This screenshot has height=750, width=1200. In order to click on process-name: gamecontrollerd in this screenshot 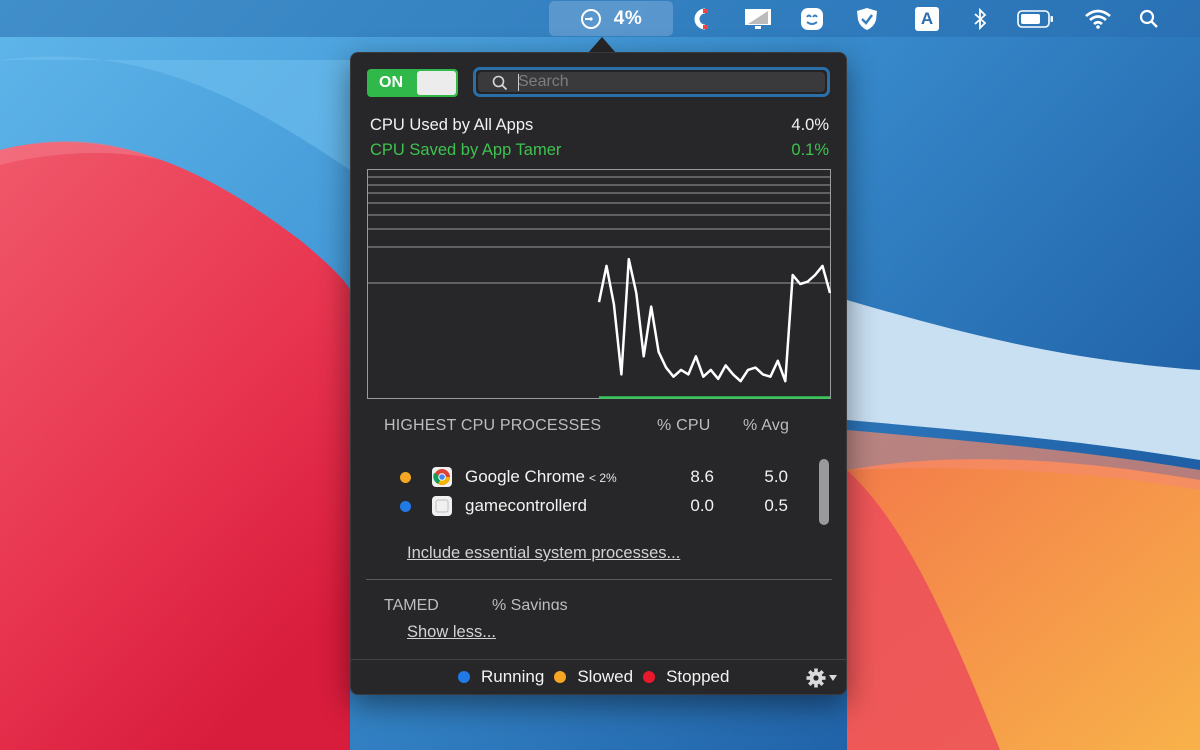, I will do `click(526, 505)`.